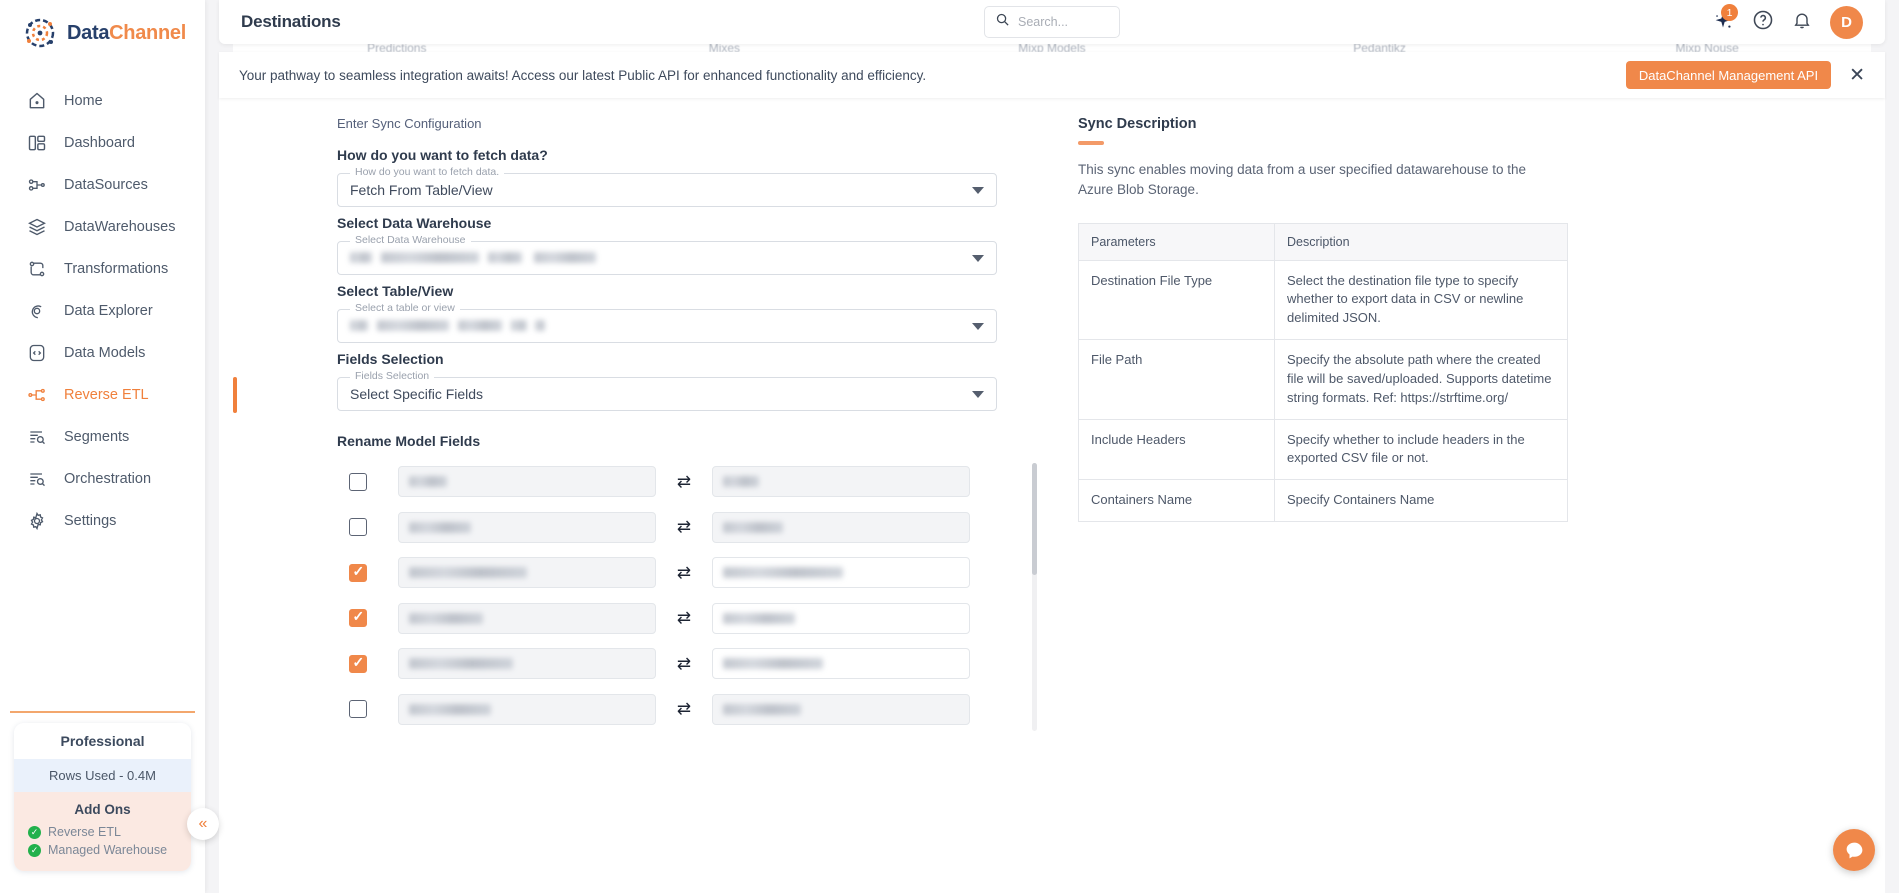 This screenshot has height=893, width=1899. I want to click on sidebar-collapse-button: «, so click(203, 824).